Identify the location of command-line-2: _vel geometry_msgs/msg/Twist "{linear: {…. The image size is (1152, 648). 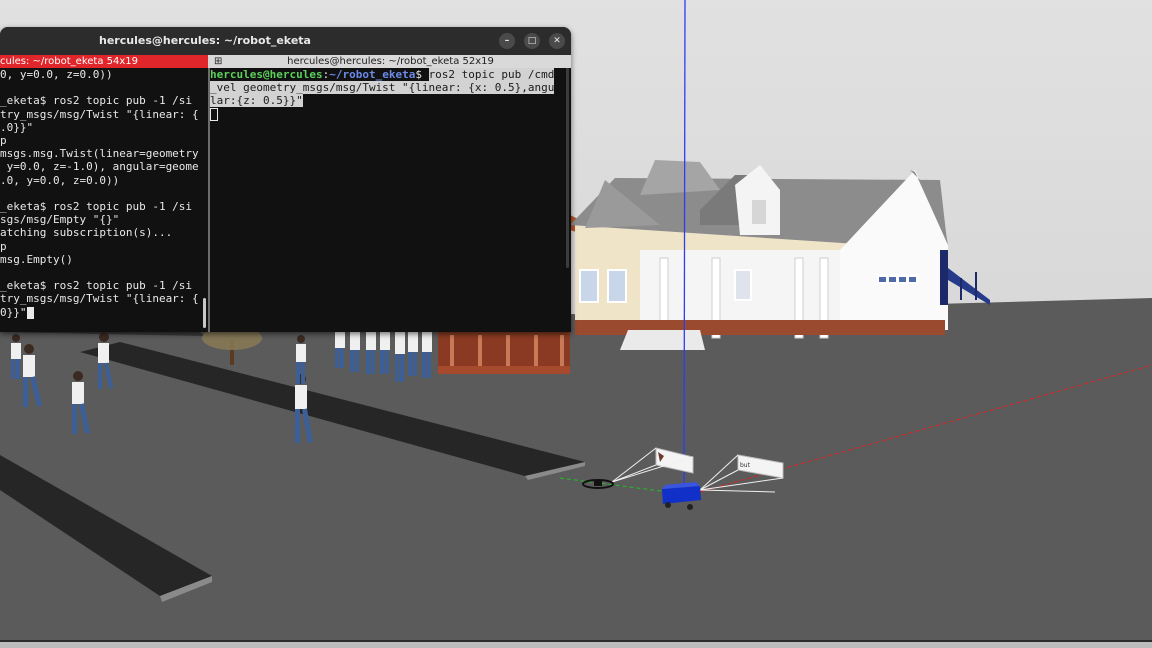
(382, 88).